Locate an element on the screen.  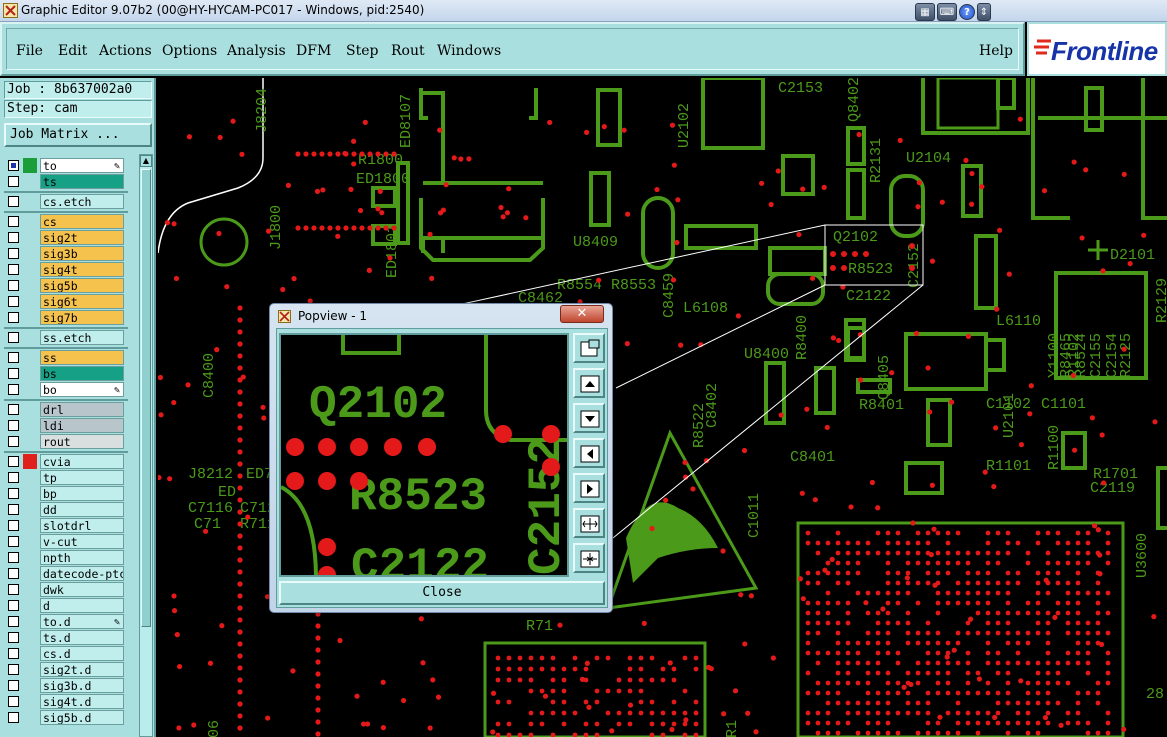
menu-analysis: Analysis is located at coordinates (256, 51).